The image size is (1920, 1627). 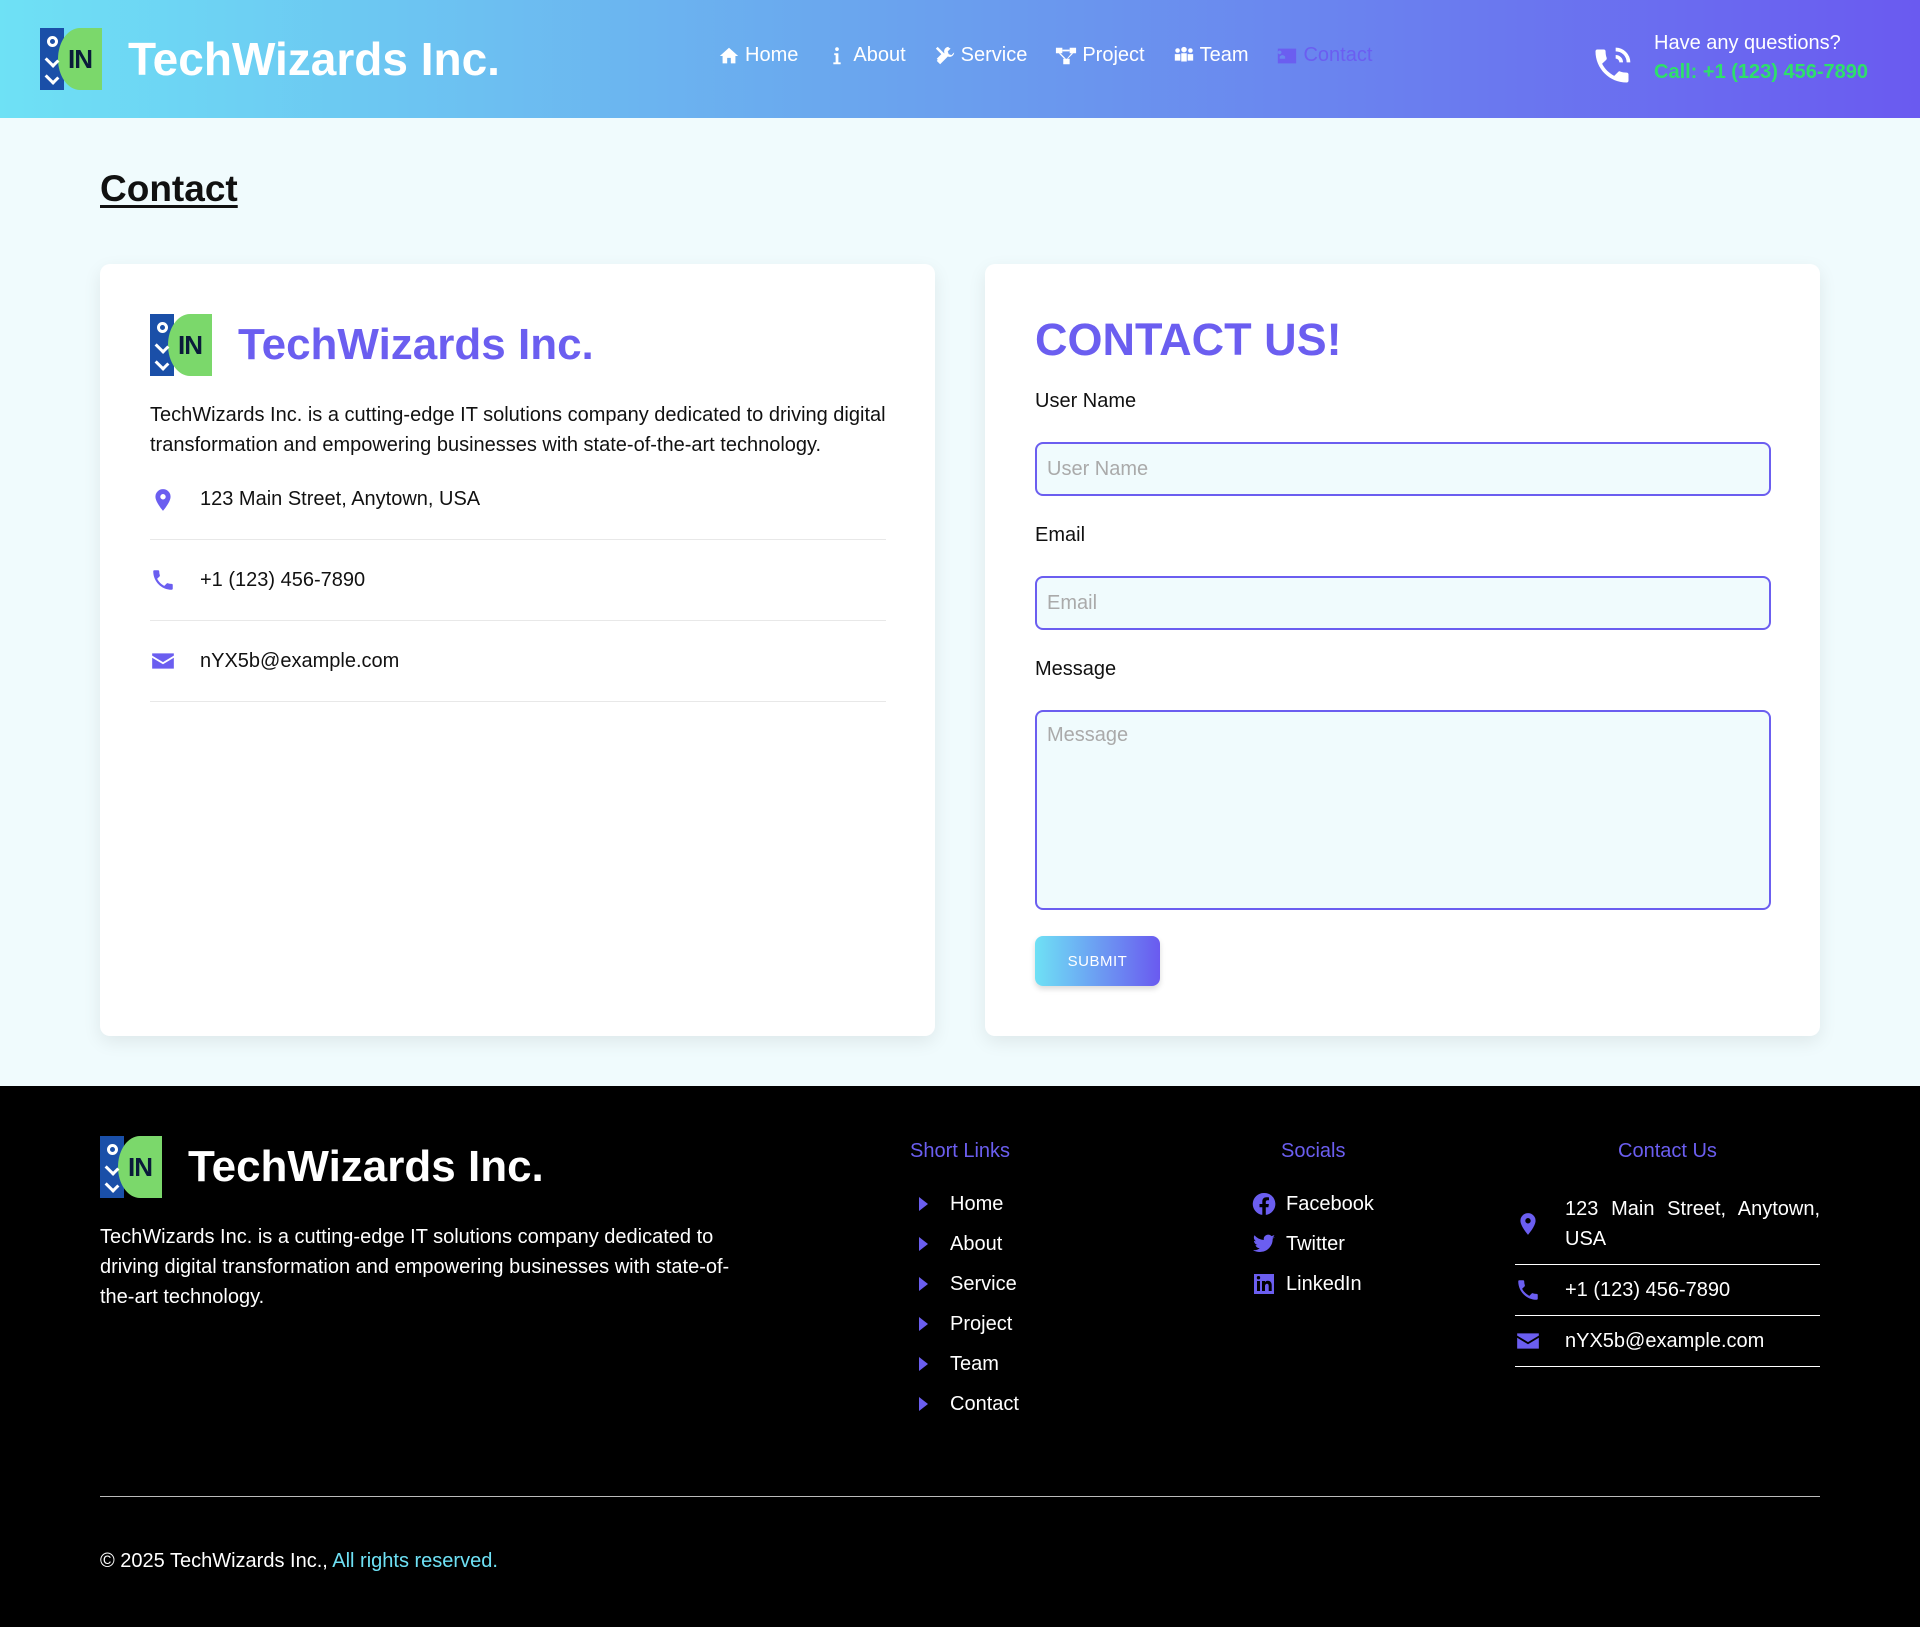 What do you see at coordinates (415, 1561) in the screenshot?
I see `rights-link: All rights reserved.` at bounding box center [415, 1561].